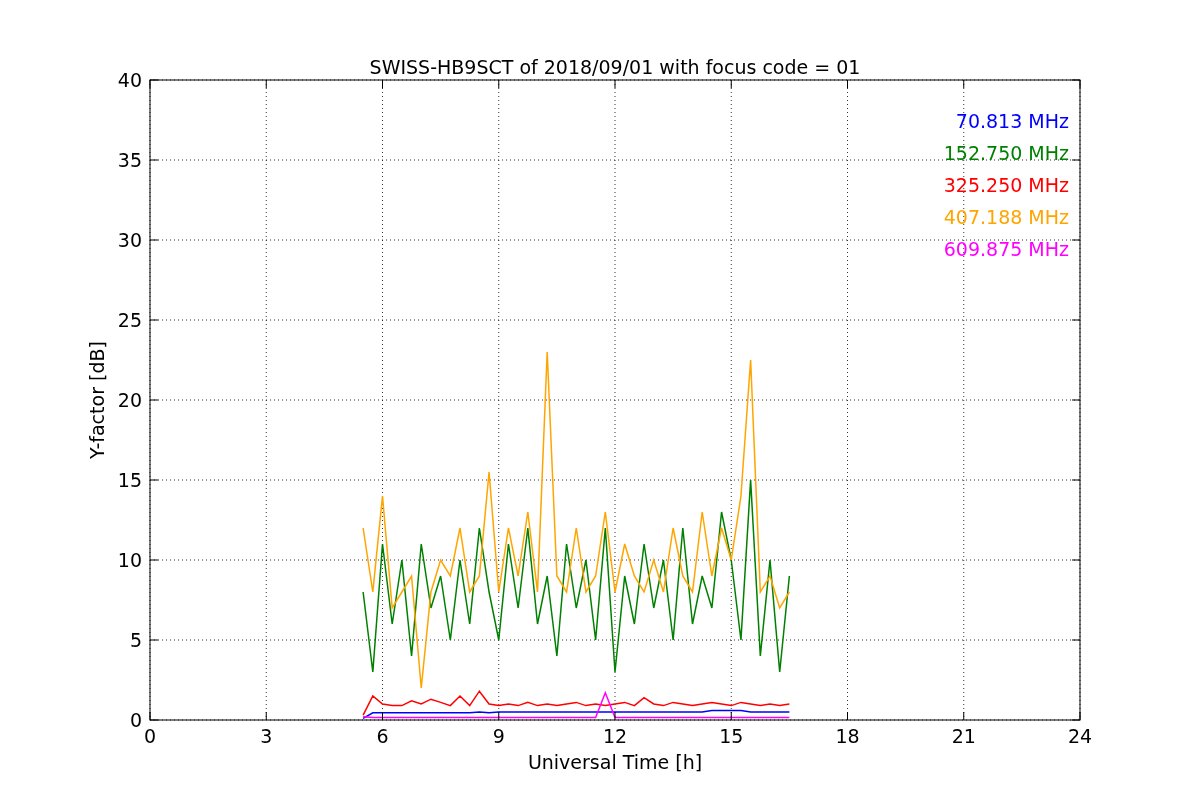 This screenshot has height=800, width=1200. I want to click on y-tick-label: 40, so click(129, 80).